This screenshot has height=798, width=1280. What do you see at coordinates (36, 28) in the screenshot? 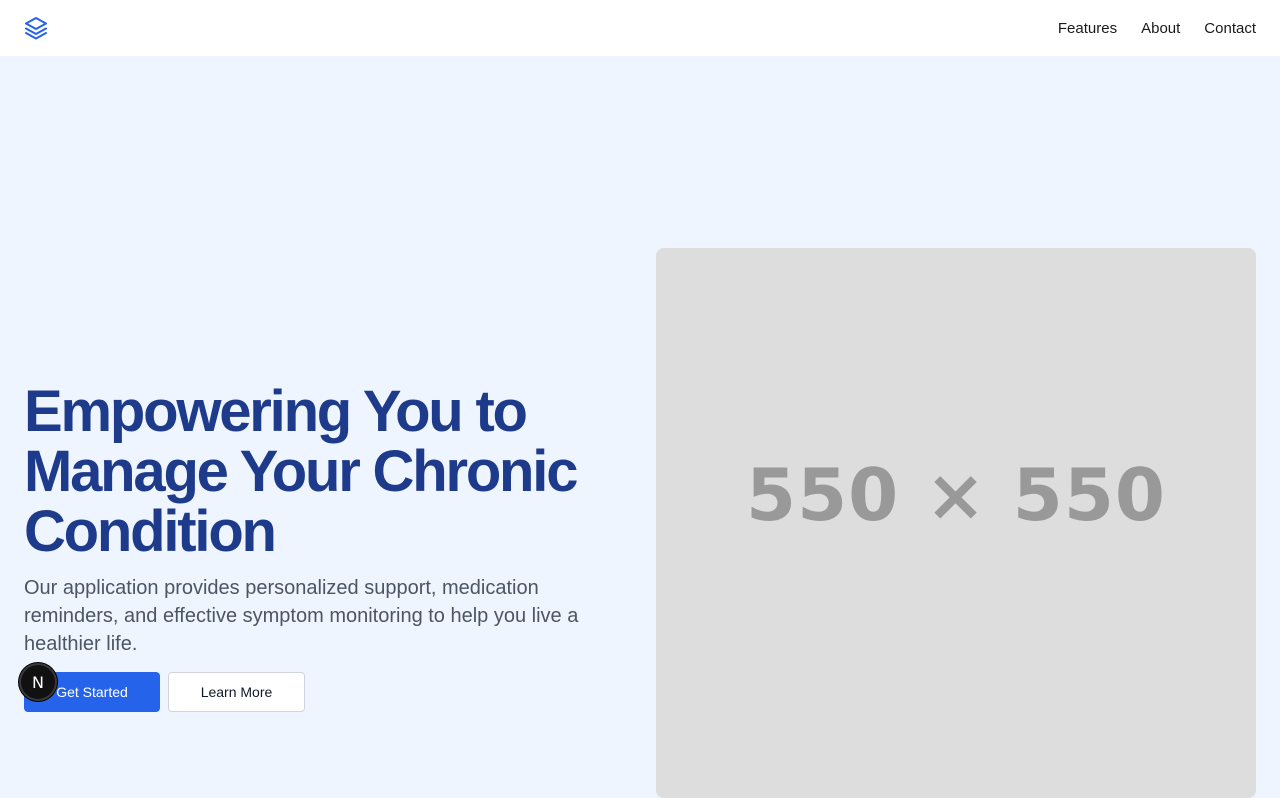
I see `layers-icon` at bounding box center [36, 28].